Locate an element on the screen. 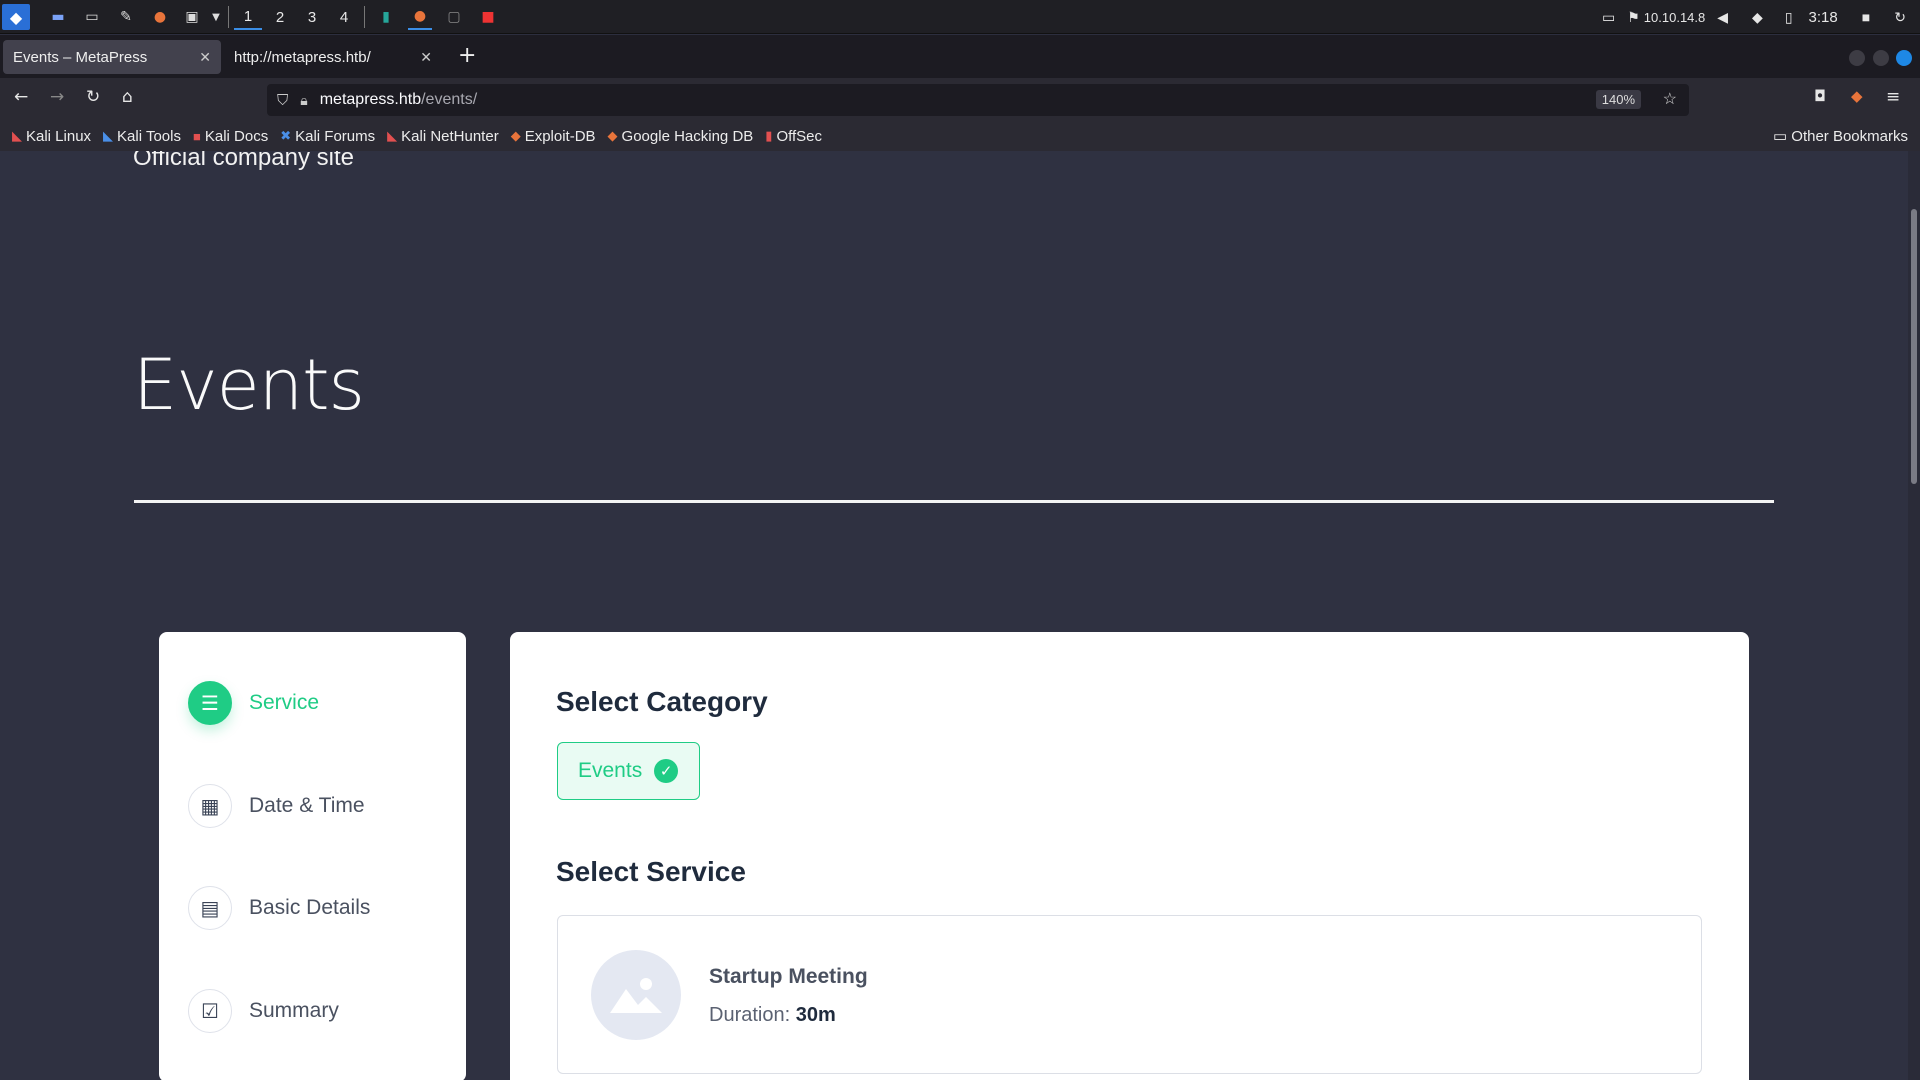 This screenshot has width=1920, height=1080. document-icon: ▤ is located at coordinates (210, 908).